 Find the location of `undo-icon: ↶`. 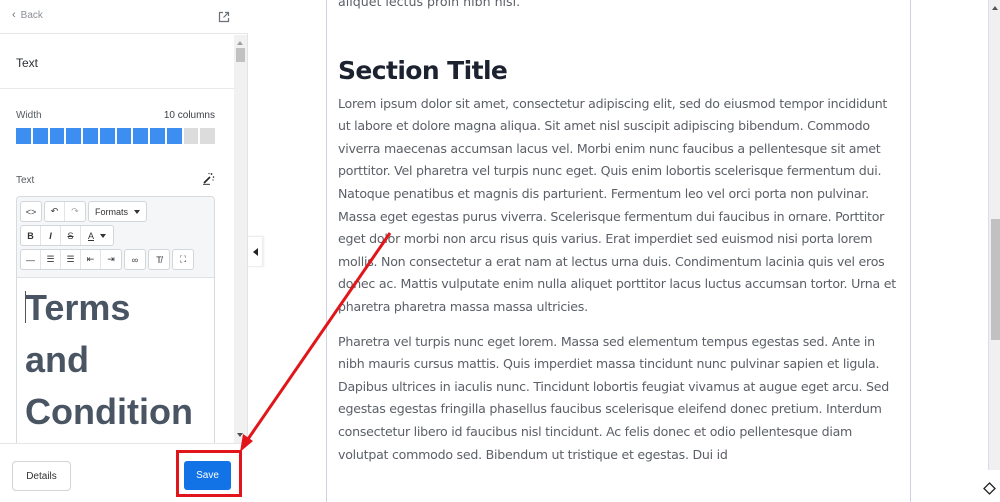

undo-icon: ↶ is located at coordinates (54, 211).